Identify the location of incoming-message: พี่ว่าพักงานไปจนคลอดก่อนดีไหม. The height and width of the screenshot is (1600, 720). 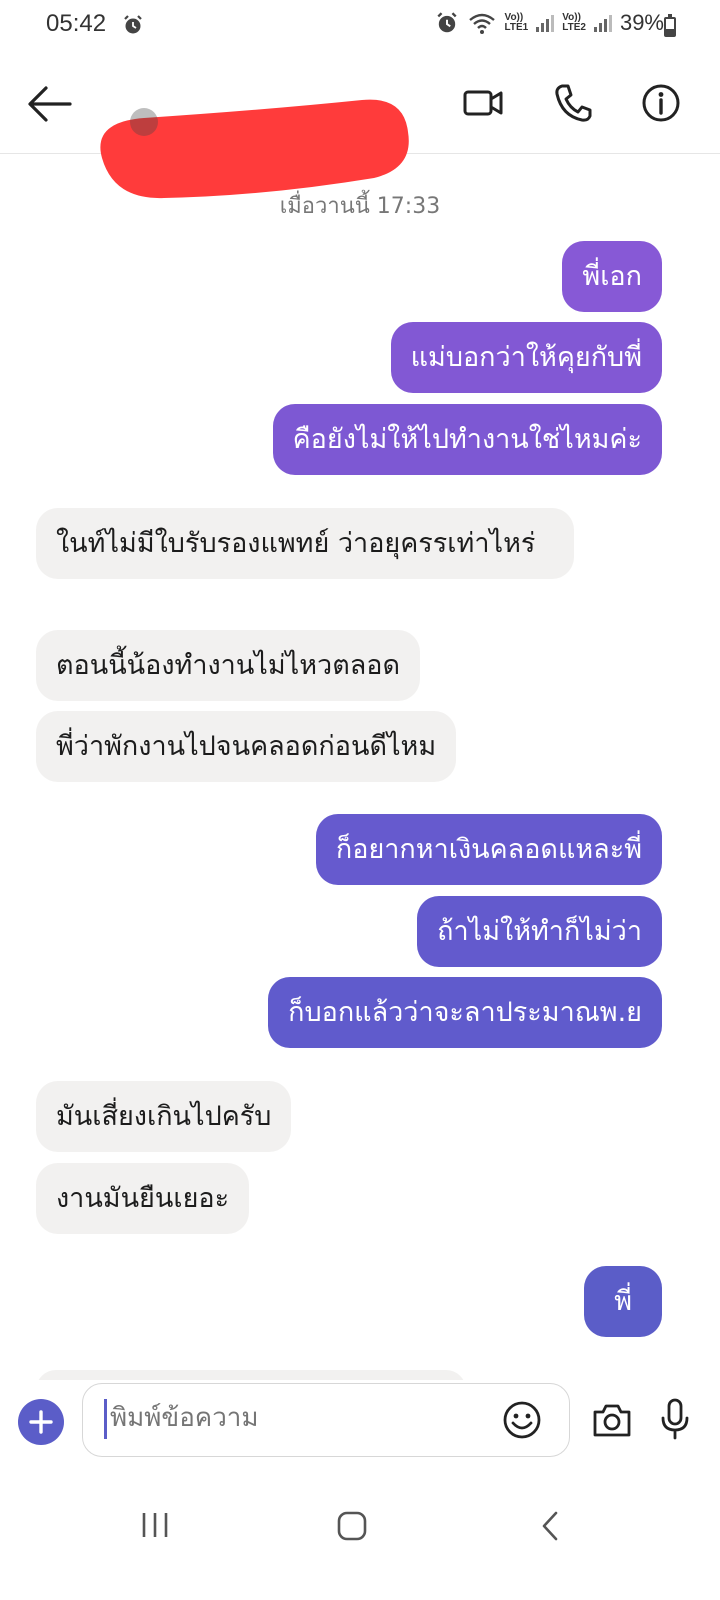
(246, 746).